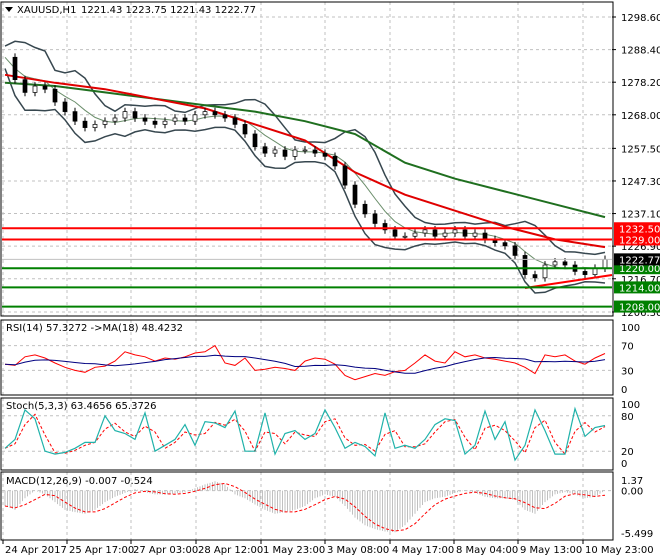  What do you see at coordinates (358, 550) in the screenshot?
I see `x-tick-label: 3 May 08:00` at bounding box center [358, 550].